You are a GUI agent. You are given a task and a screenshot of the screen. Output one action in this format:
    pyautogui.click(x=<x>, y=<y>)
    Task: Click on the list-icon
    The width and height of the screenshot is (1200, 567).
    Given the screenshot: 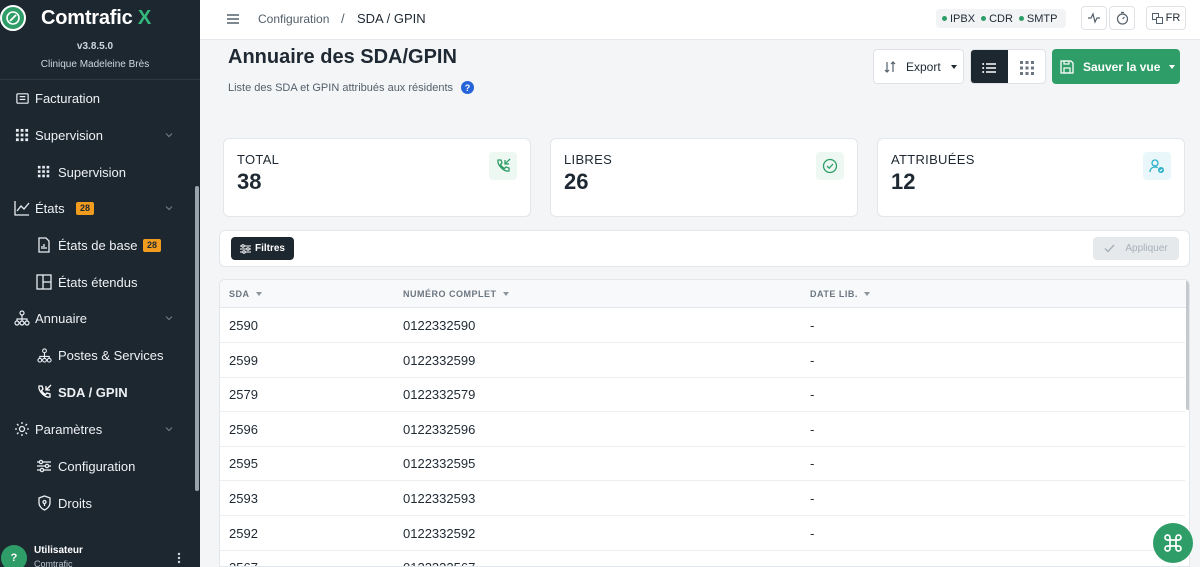 What is the action you would take?
    pyautogui.click(x=989, y=67)
    